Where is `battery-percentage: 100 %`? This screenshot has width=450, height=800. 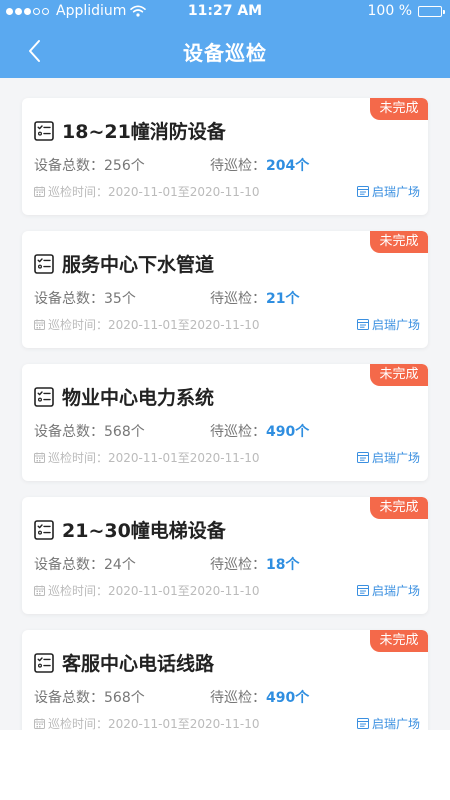
battery-percentage: 100 % is located at coordinates (389, 11).